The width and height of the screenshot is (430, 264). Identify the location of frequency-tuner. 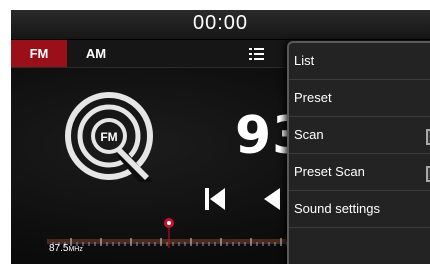
(177, 233).